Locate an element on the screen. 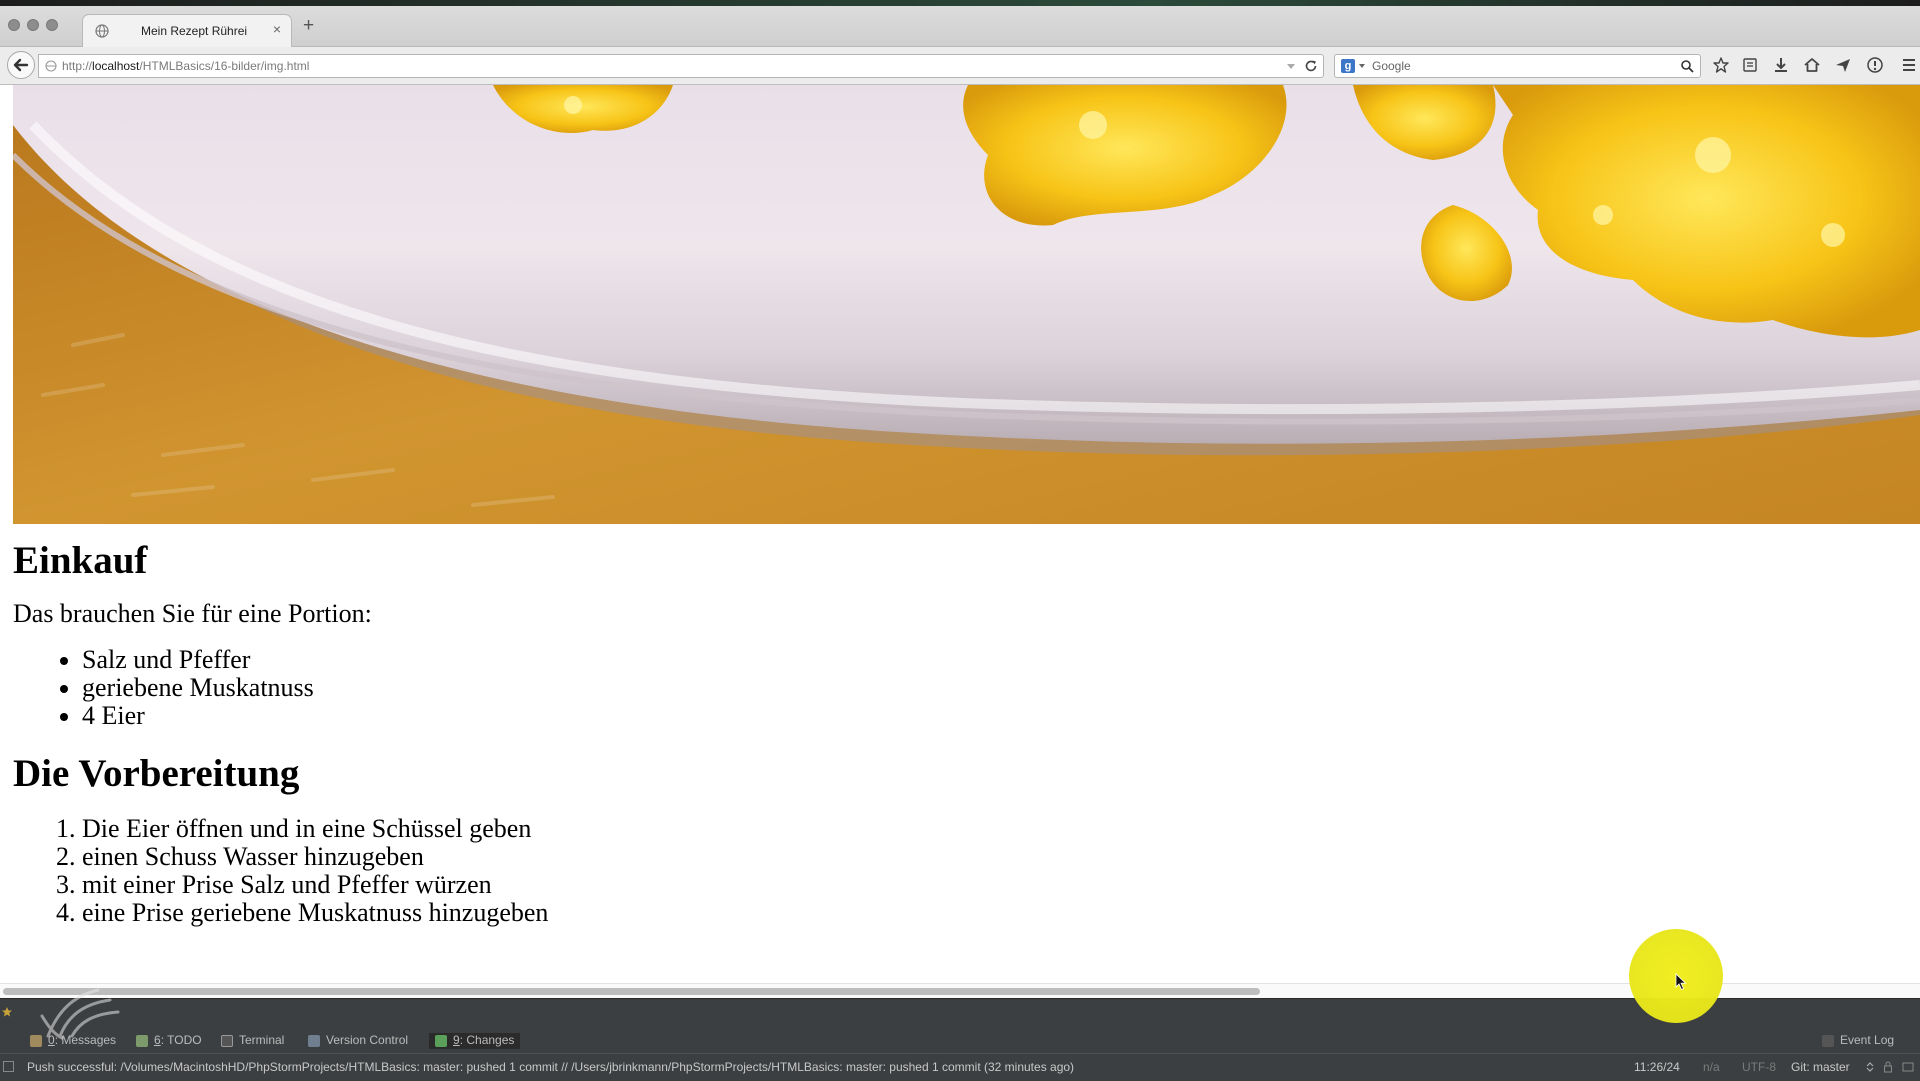  list-item: einen Schuss Wasser hinzugeben is located at coordinates (532, 857).